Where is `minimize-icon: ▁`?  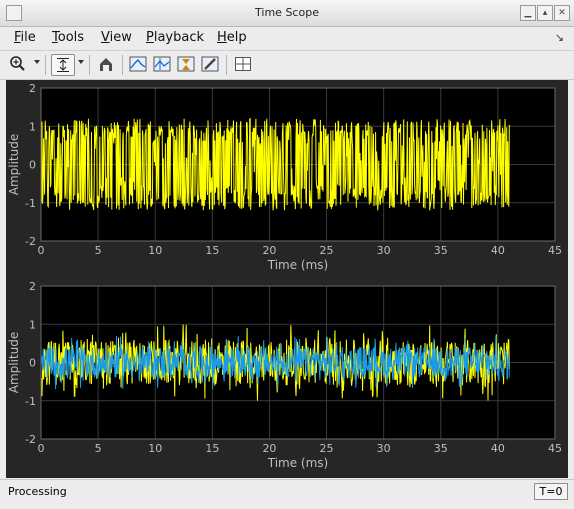
minimize-icon: ▁ is located at coordinates (528, 13).